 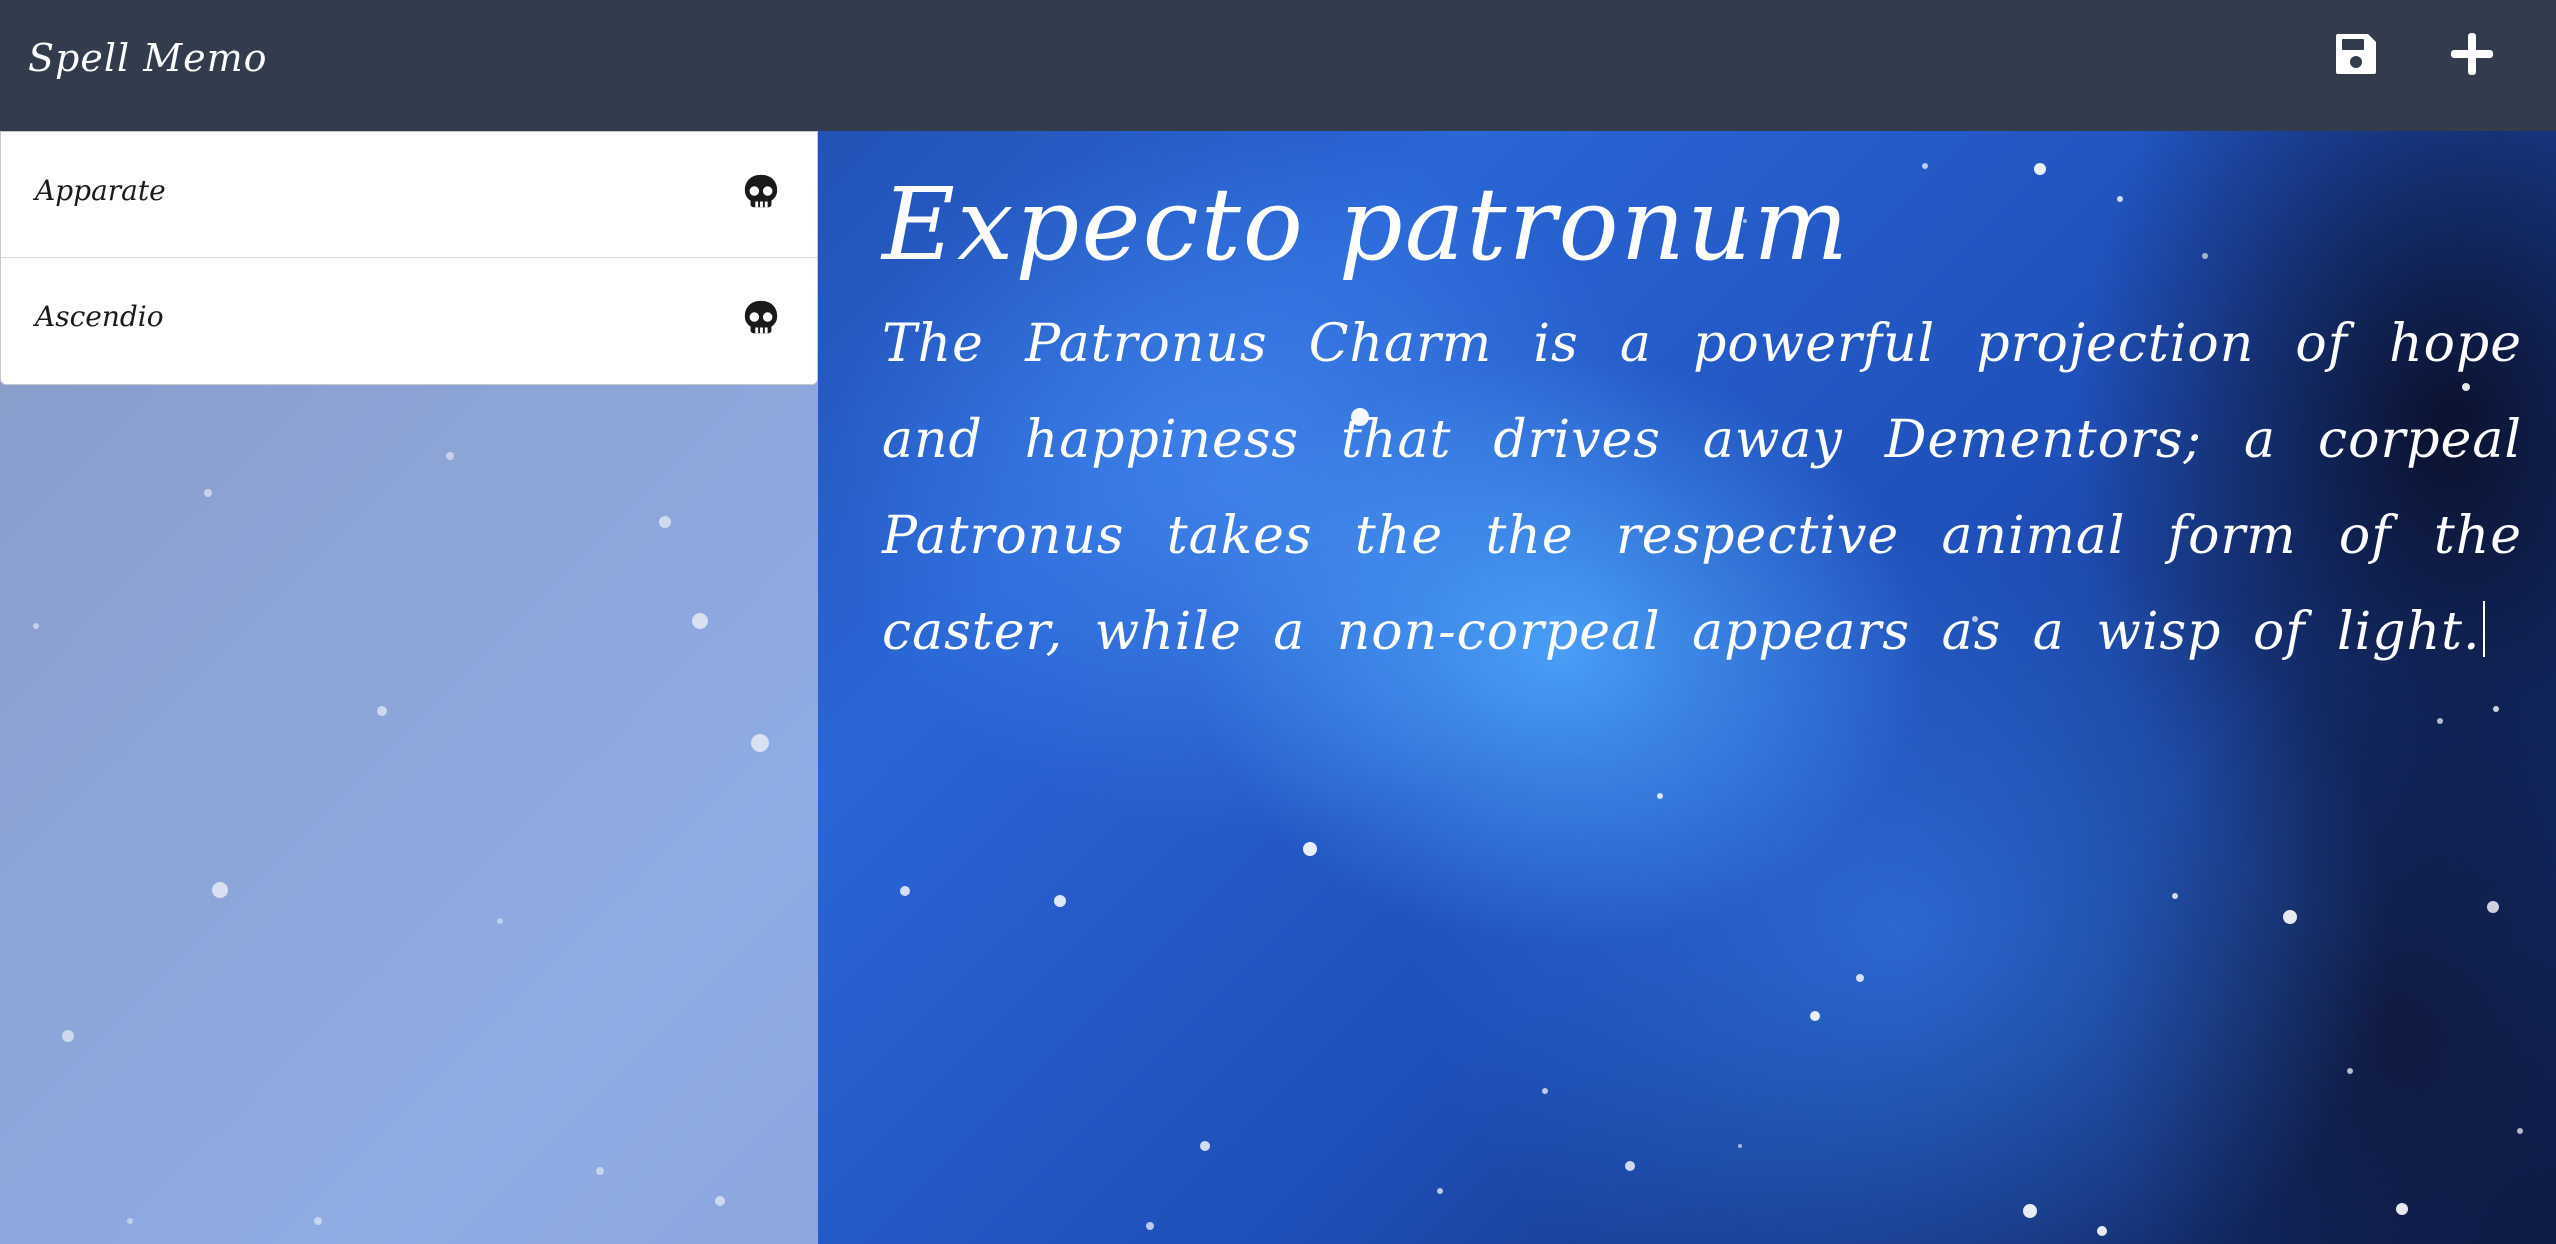 I want to click on top-navbar: Spell Memo, so click(x=1278, y=65).